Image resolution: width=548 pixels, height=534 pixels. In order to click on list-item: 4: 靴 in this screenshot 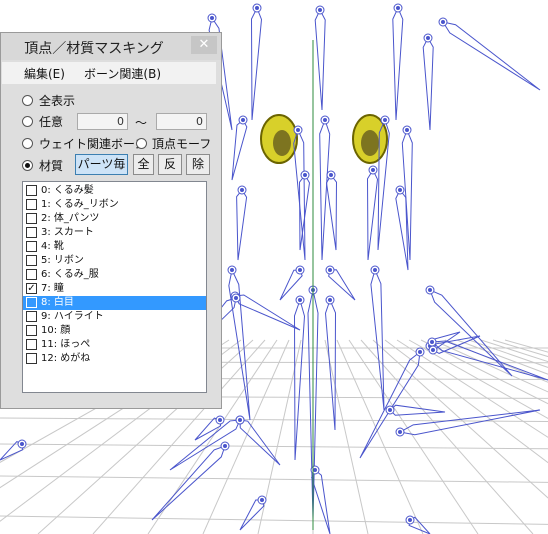, I will do `click(114, 247)`.